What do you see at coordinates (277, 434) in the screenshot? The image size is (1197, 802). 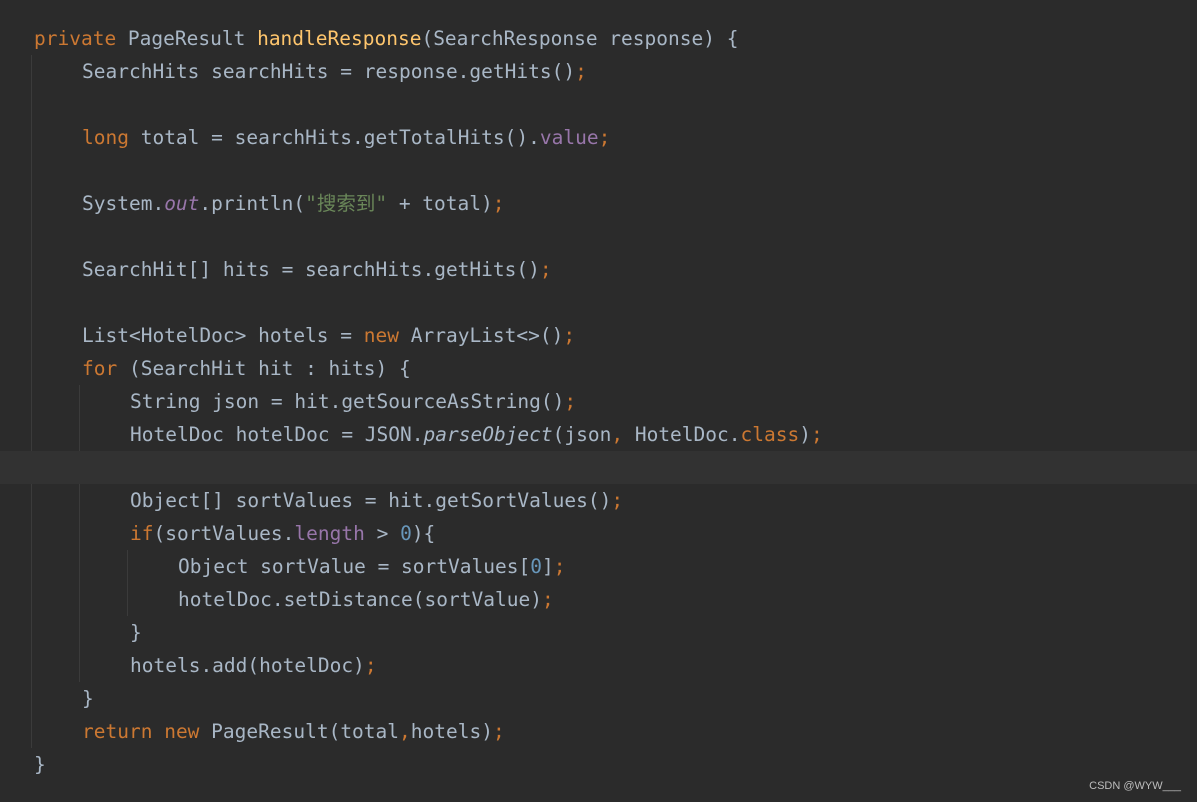 I see `code-token: HotelDoc hotelDoc = JSON.` at bounding box center [277, 434].